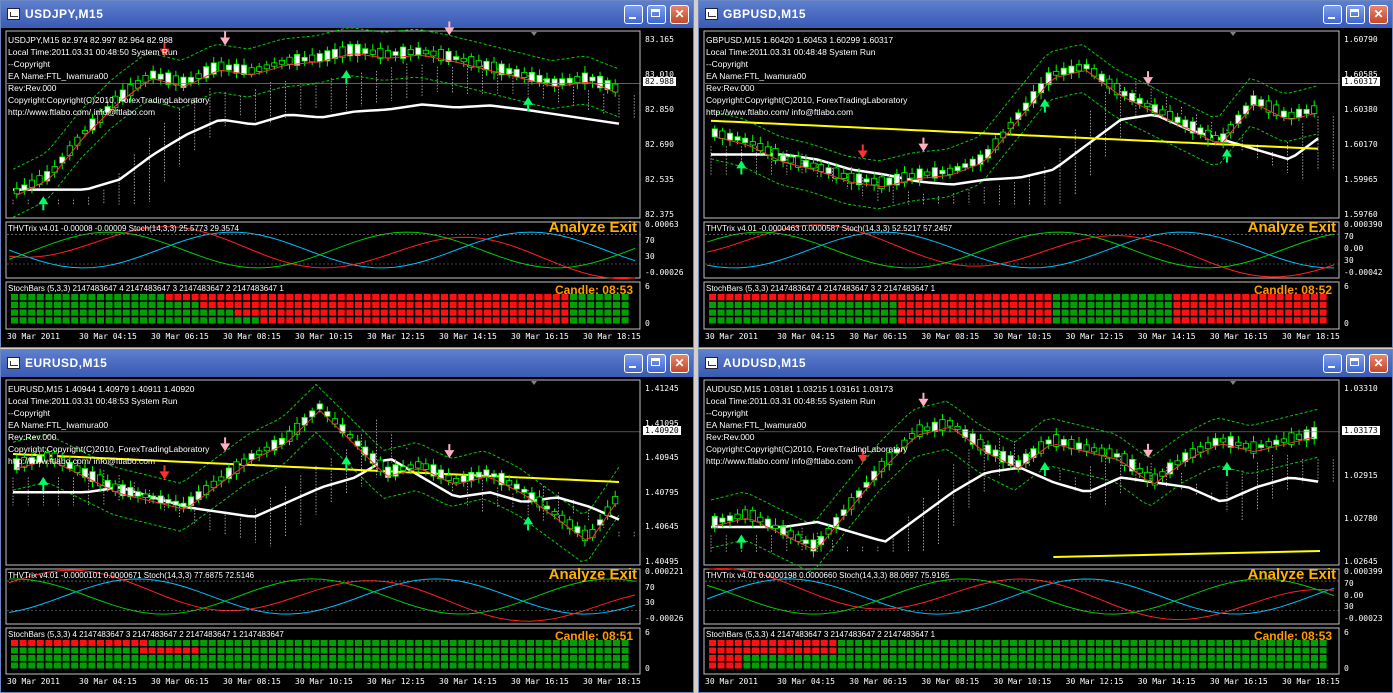  I want to click on analyze-exit-label: Analyze Exit, so click(592, 574).